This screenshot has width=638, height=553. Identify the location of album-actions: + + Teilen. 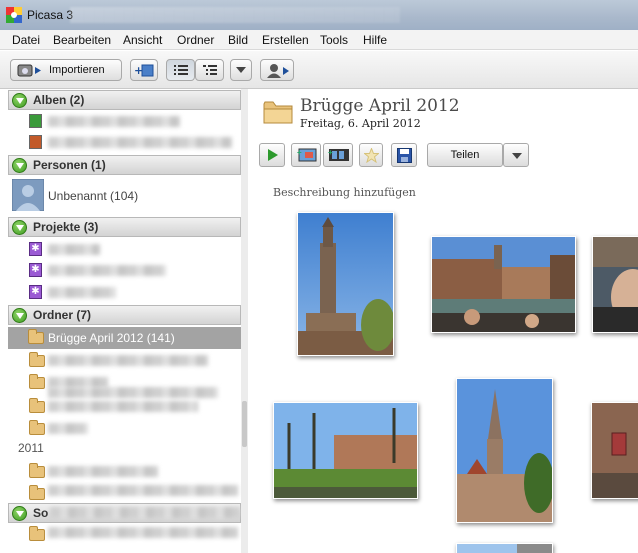
(443, 154).